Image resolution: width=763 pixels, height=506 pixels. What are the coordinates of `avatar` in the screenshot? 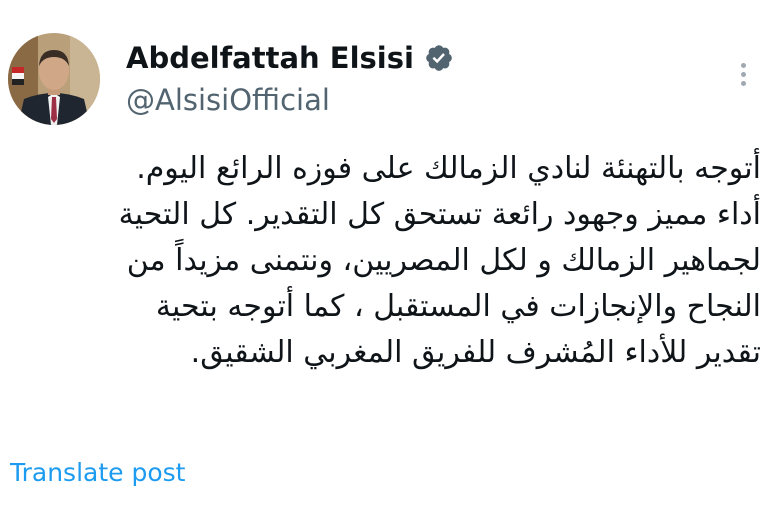 It's located at (54, 79).